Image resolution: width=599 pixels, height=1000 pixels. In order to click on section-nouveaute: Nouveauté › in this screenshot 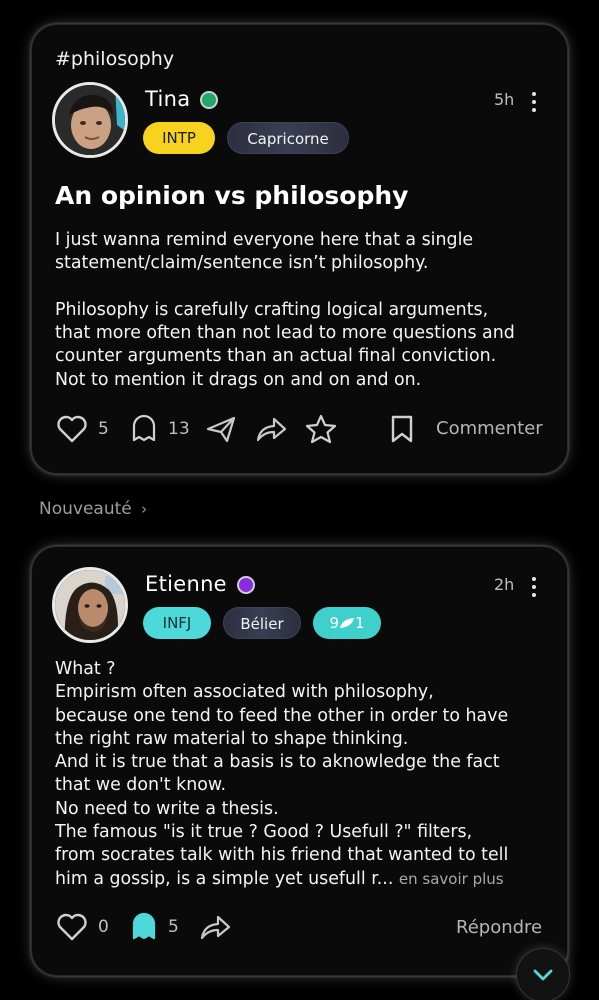, I will do `click(93, 509)`.